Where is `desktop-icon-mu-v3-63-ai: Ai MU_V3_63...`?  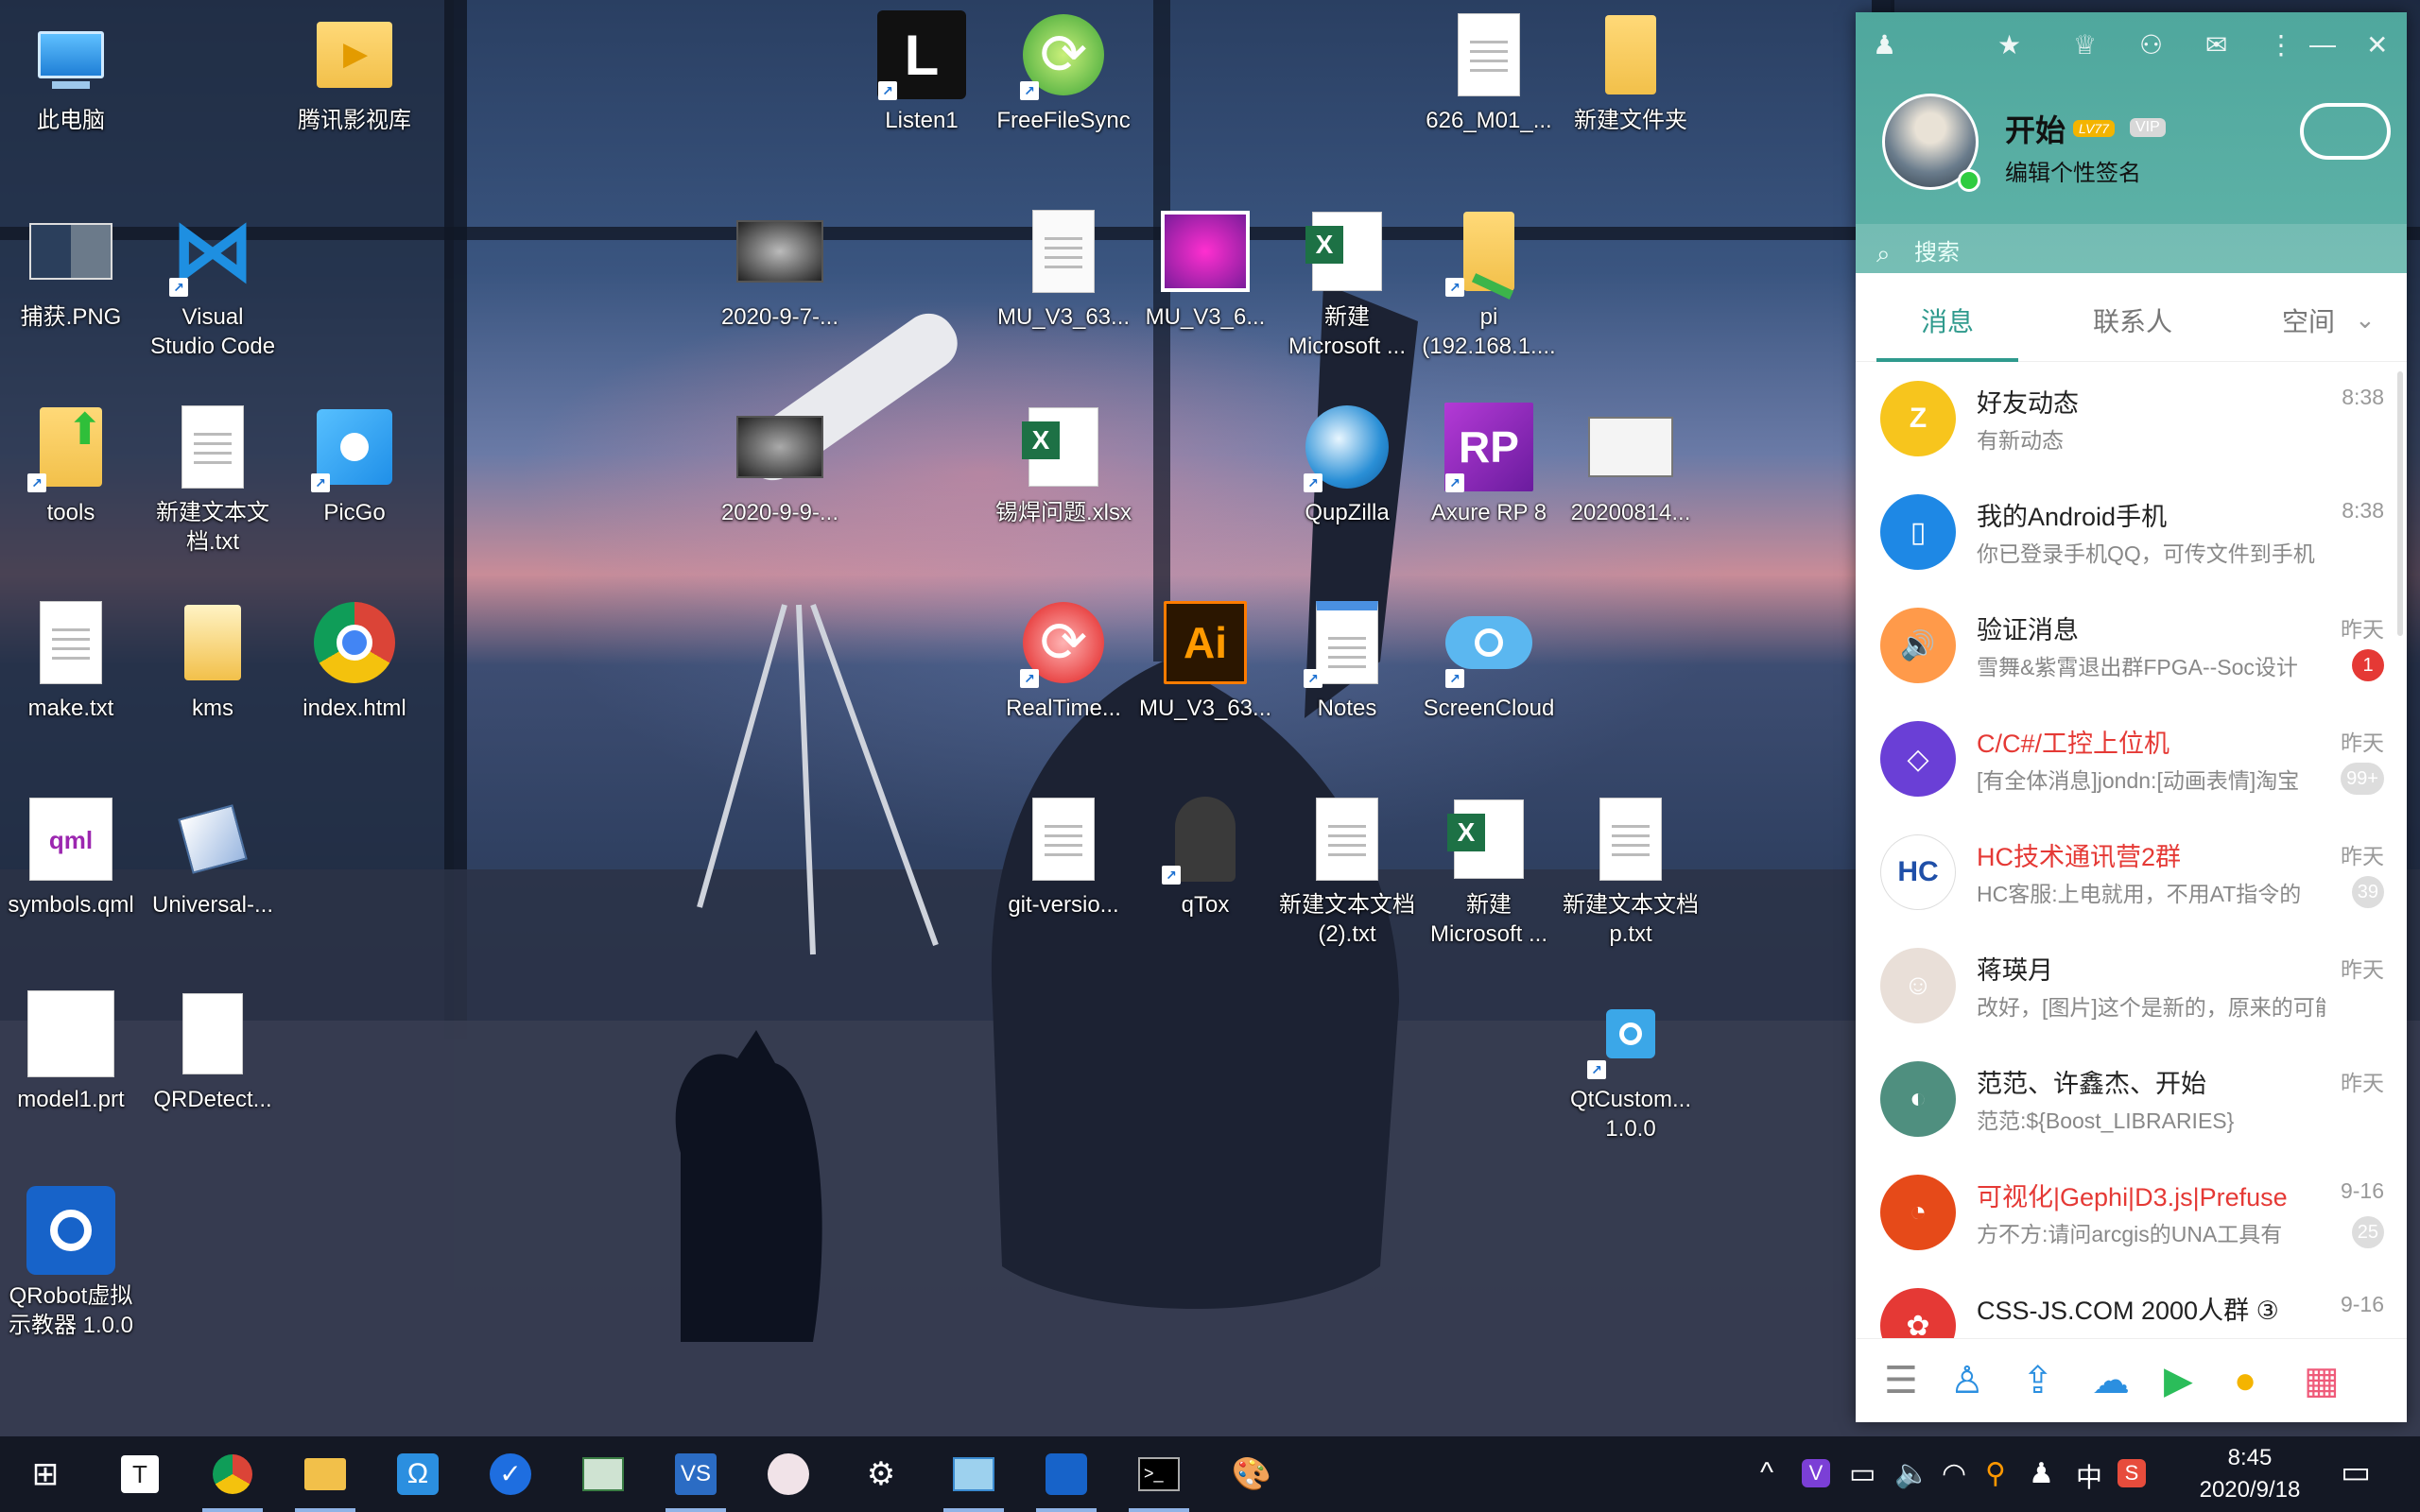 desktop-icon-mu-v3-63-ai: Ai MU_V3_63... is located at coordinates (1205, 660).